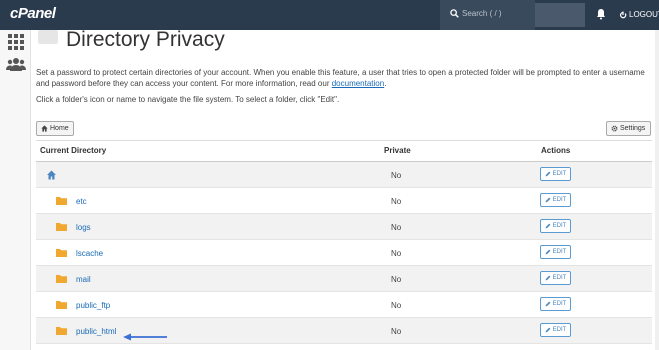  Describe the element at coordinates (657, 190) in the screenshot. I see `scrollbar` at that location.